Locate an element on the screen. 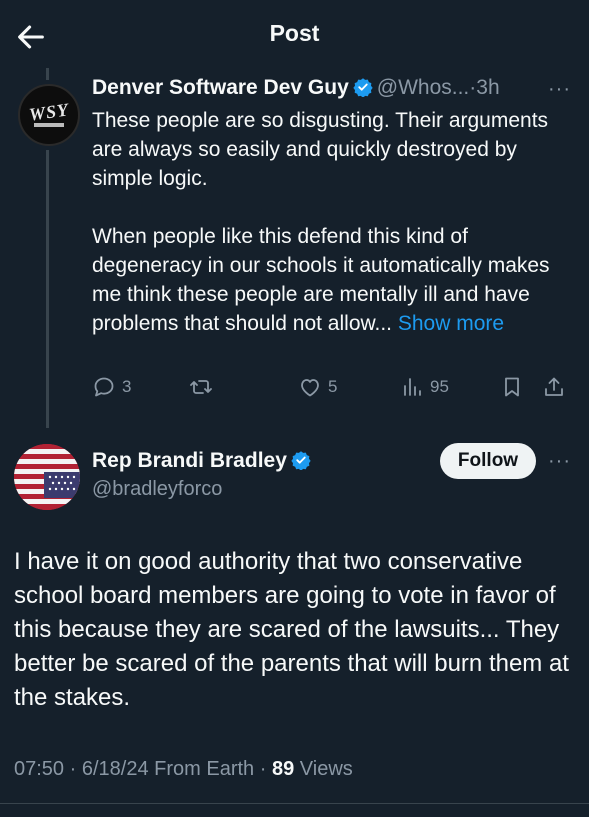  share-button is located at coordinates (557, 387).